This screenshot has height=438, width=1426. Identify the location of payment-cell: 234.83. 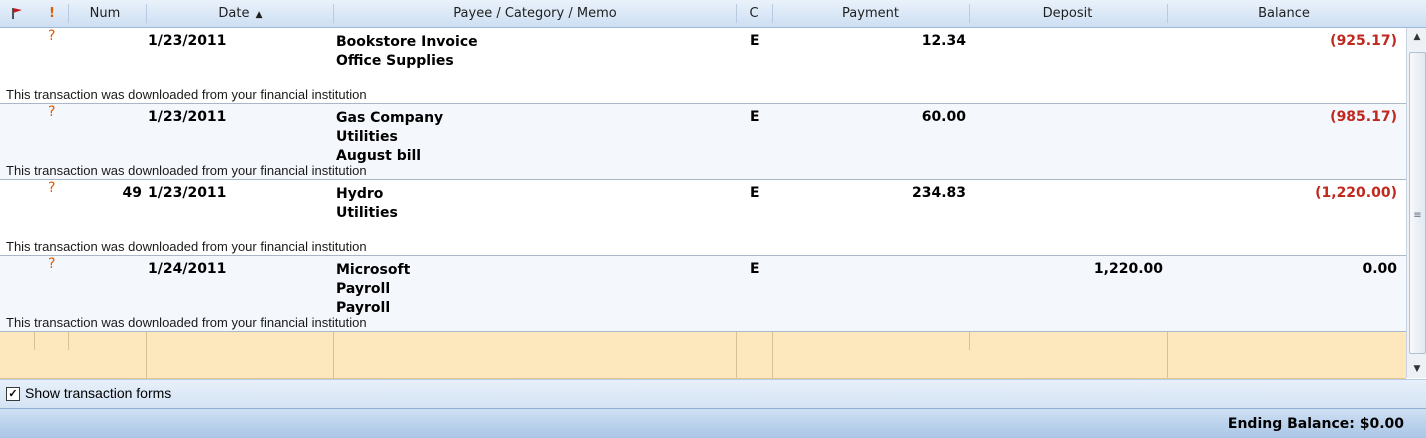
(938, 193).